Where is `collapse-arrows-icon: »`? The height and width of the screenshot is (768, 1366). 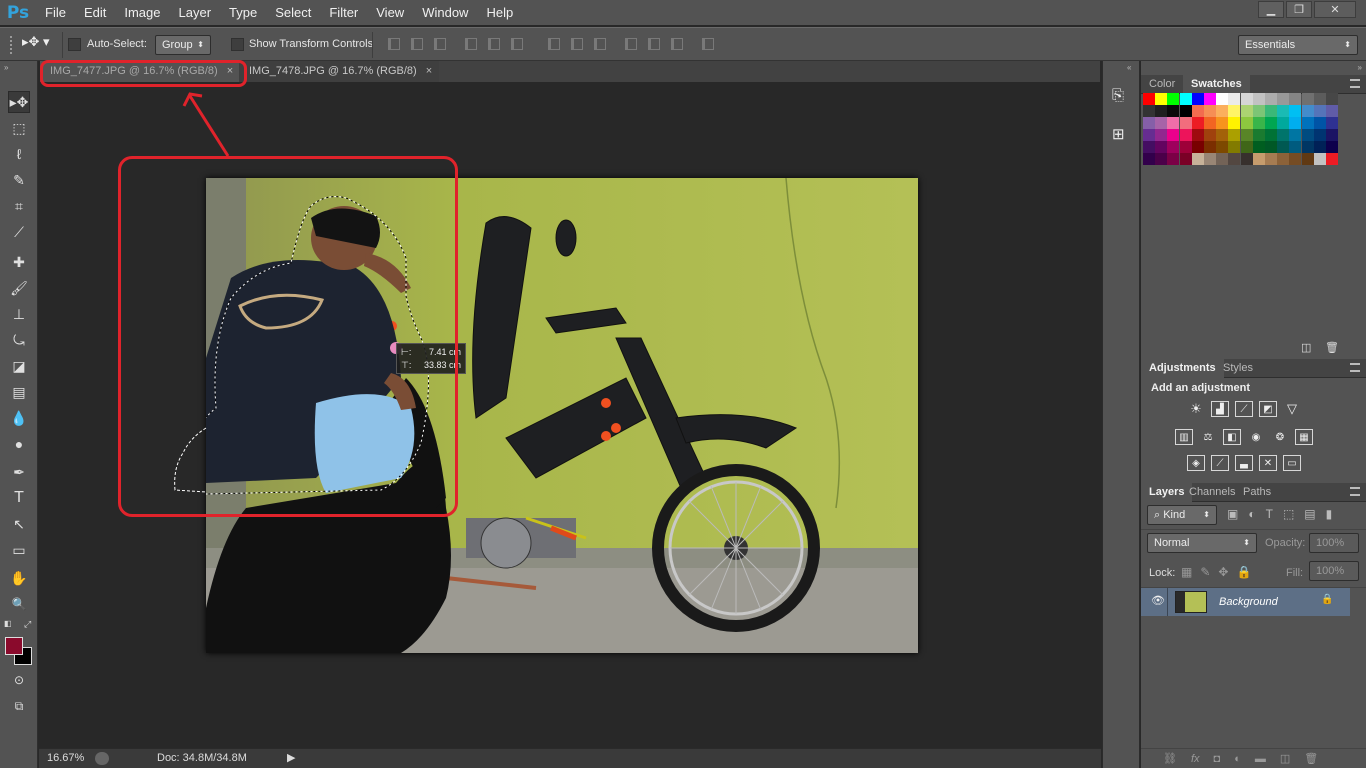
collapse-arrows-icon: » is located at coordinates (6, 67).